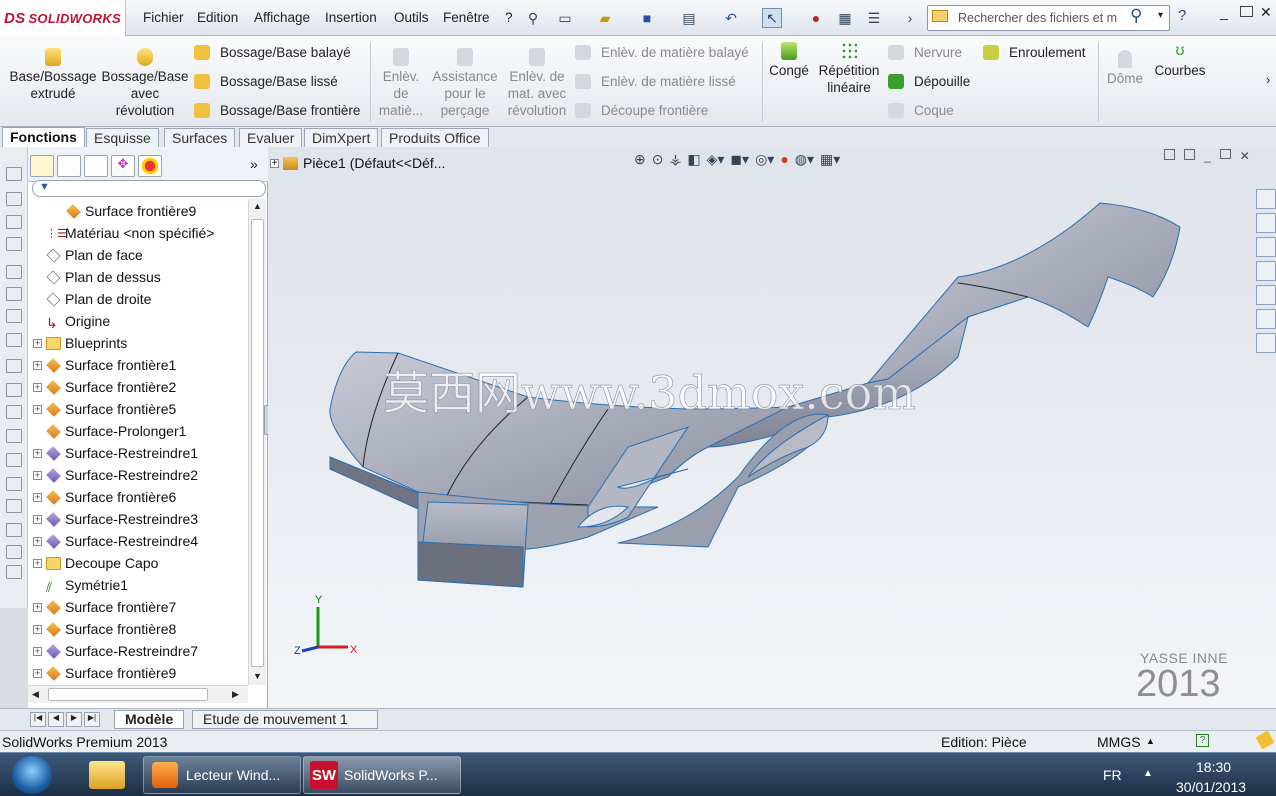 This screenshot has width=1276, height=796. I want to click on tree-vertical-scrollbar: ▲ ▼, so click(257, 442).